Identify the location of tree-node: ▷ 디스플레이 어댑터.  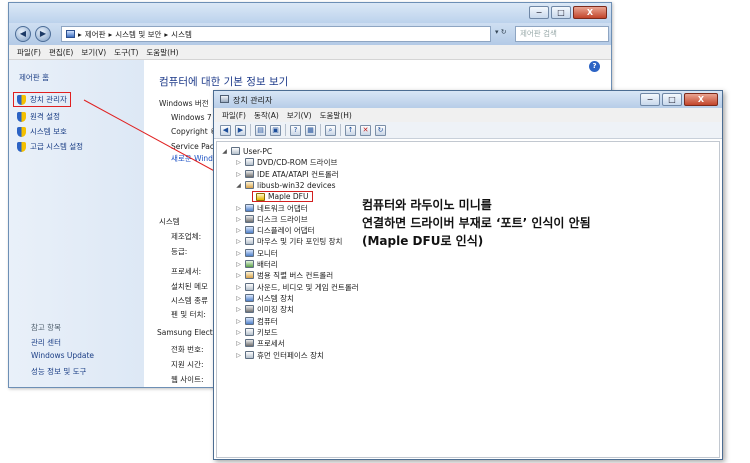
(275, 230).